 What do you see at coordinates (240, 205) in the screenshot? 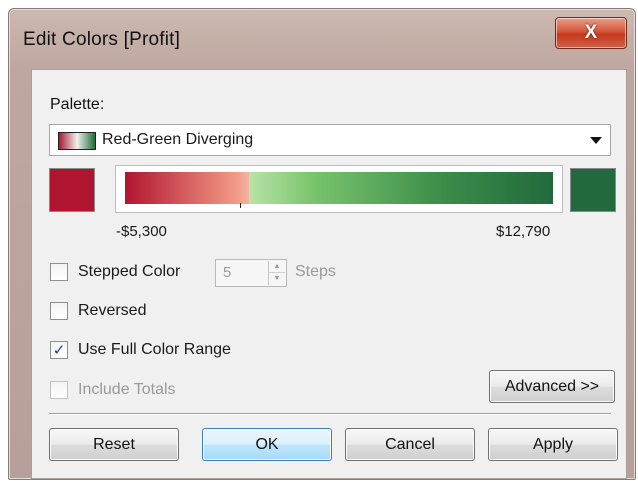
I see `center-marker` at bounding box center [240, 205].